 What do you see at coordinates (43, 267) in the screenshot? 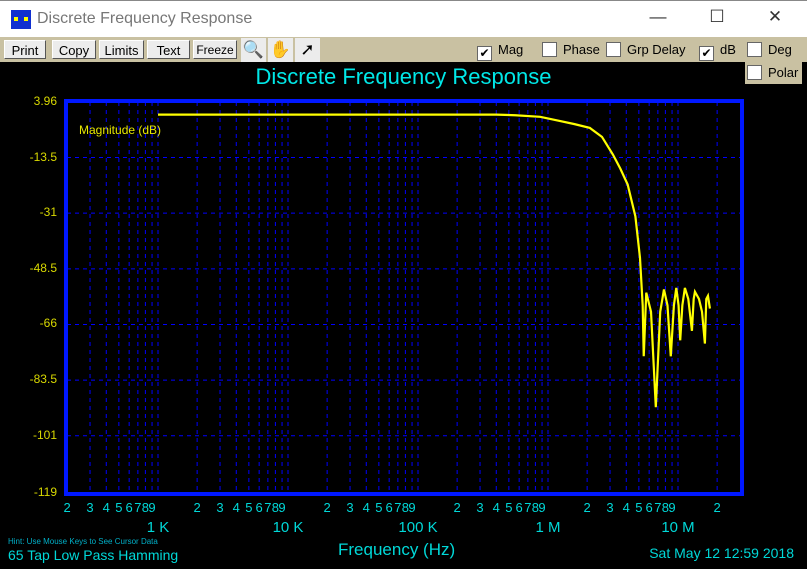
I see `y-tick-label: -48.5` at bounding box center [43, 267].